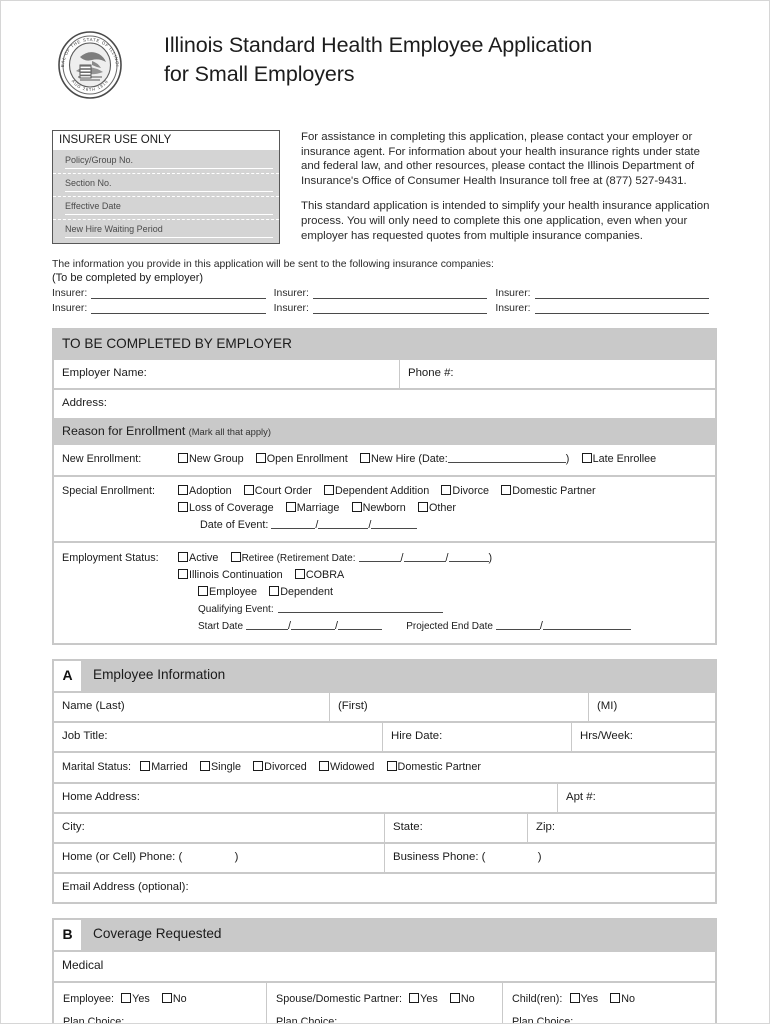 This screenshot has width=770, height=1024. Describe the element at coordinates (465, 491) in the screenshot. I see `checkbox-divorce: Divorce` at that location.